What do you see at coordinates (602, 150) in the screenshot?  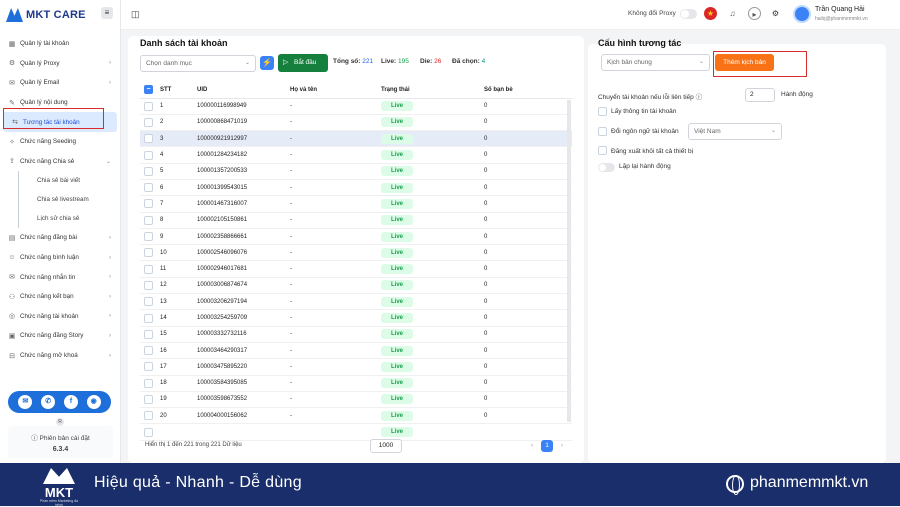 I see `logout-all-checkbox` at bounding box center [602, 150].